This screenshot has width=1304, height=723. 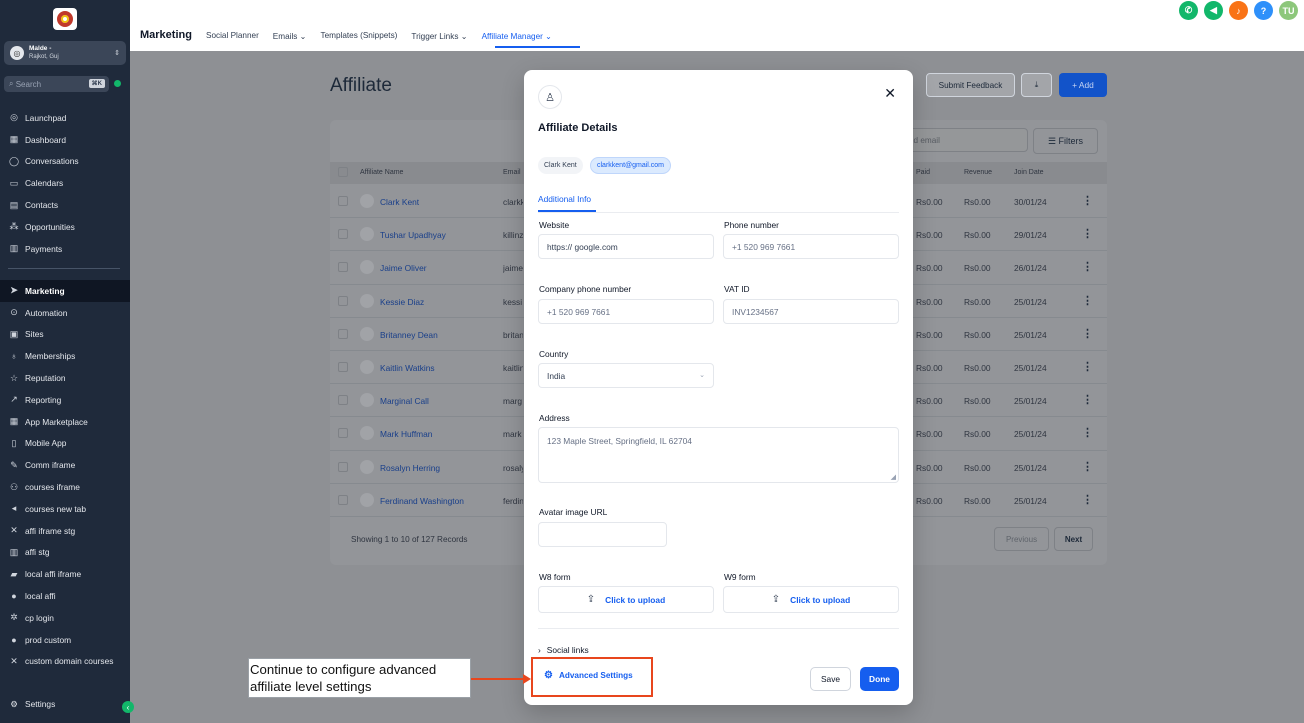 What do you see at coordinates (65, 662) in the screenshot?
I see `sidebar-item-custom-domain-courses: ✕ custom domain courses` at bounding box center [65, 662].